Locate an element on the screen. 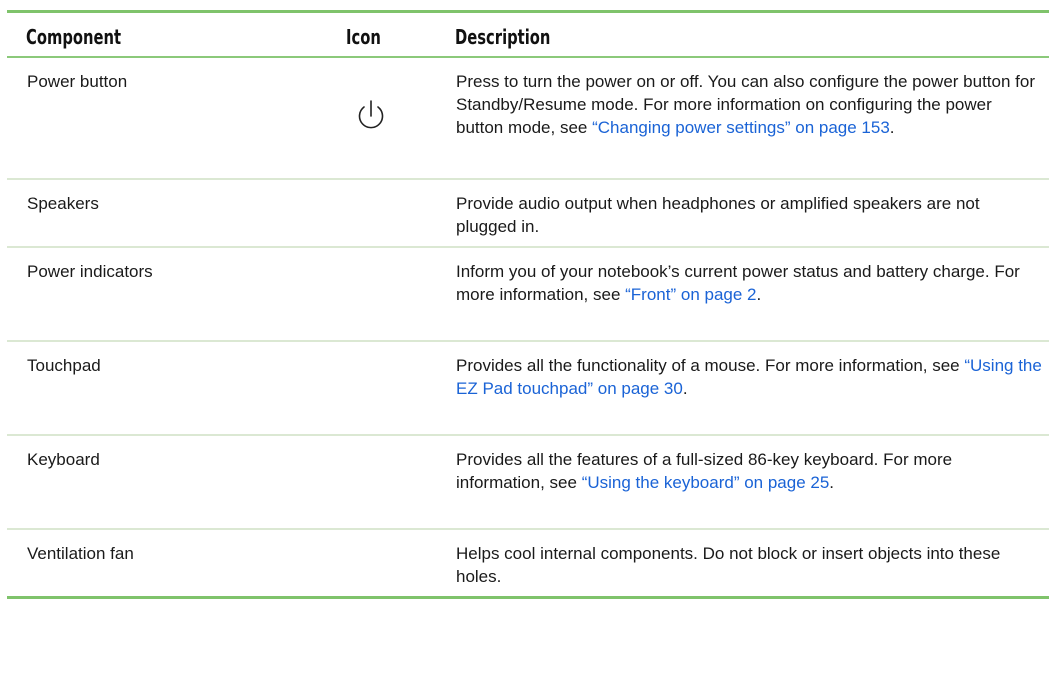 The image size is (1056, 688). component-name: Power button is located at coordinates (77, 81).